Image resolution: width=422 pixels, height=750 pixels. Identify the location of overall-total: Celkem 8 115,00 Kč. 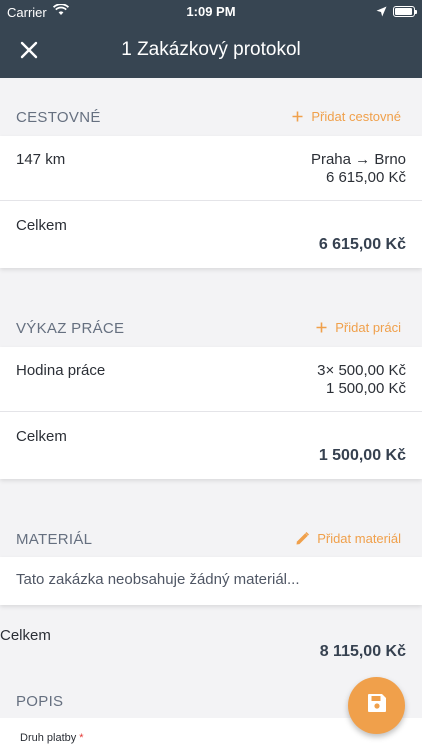
(211, 652).